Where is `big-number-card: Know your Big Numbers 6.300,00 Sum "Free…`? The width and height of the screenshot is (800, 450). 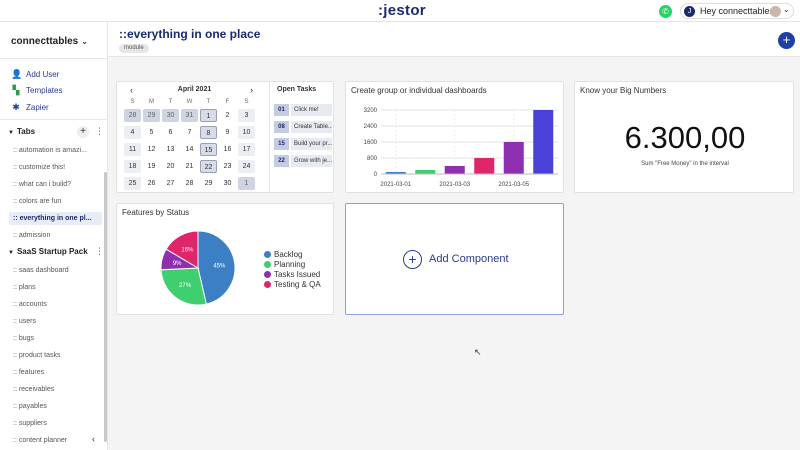
big-number-card: Know your Big Numbers 6.300,00 Sum "Free… is located at coordinates (684, 137).